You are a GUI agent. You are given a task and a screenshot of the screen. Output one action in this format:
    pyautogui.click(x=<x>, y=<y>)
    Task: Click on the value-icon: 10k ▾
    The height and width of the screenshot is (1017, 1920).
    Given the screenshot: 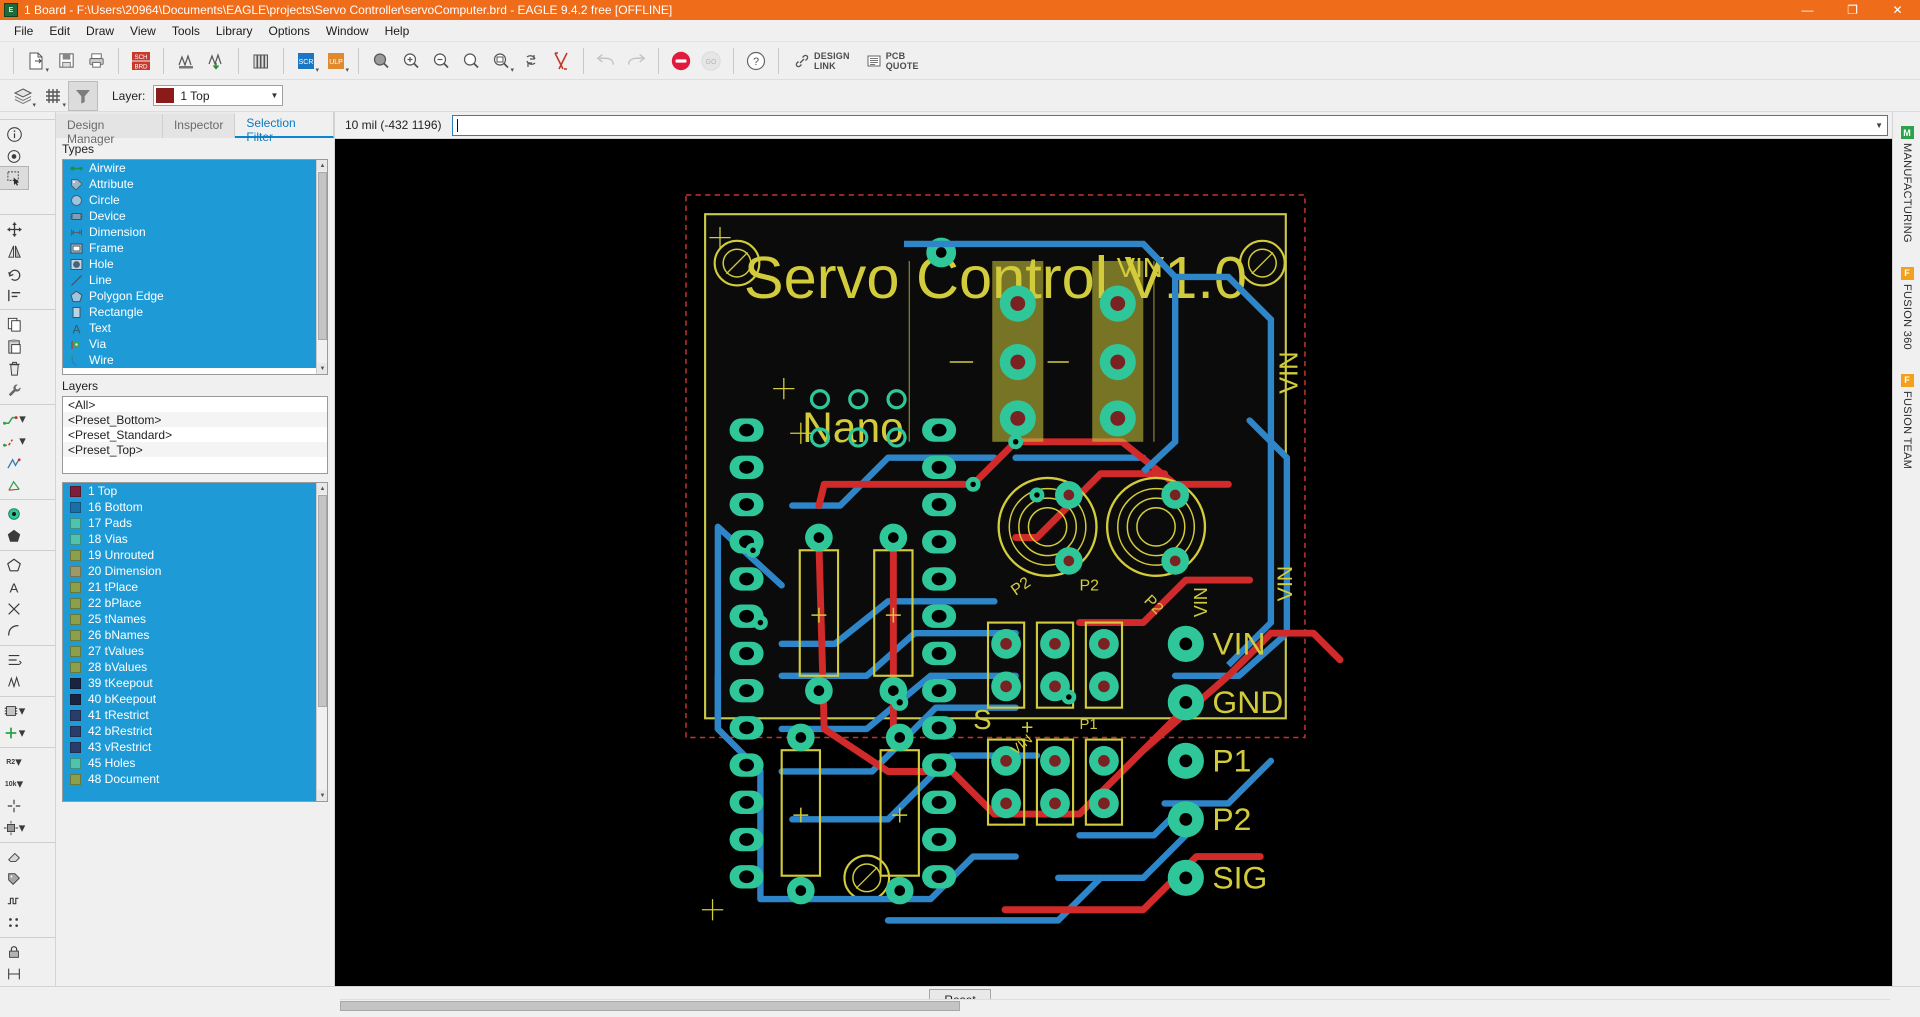 What is the action you would take?
    pyautogui.click(x=14, y=784)
    